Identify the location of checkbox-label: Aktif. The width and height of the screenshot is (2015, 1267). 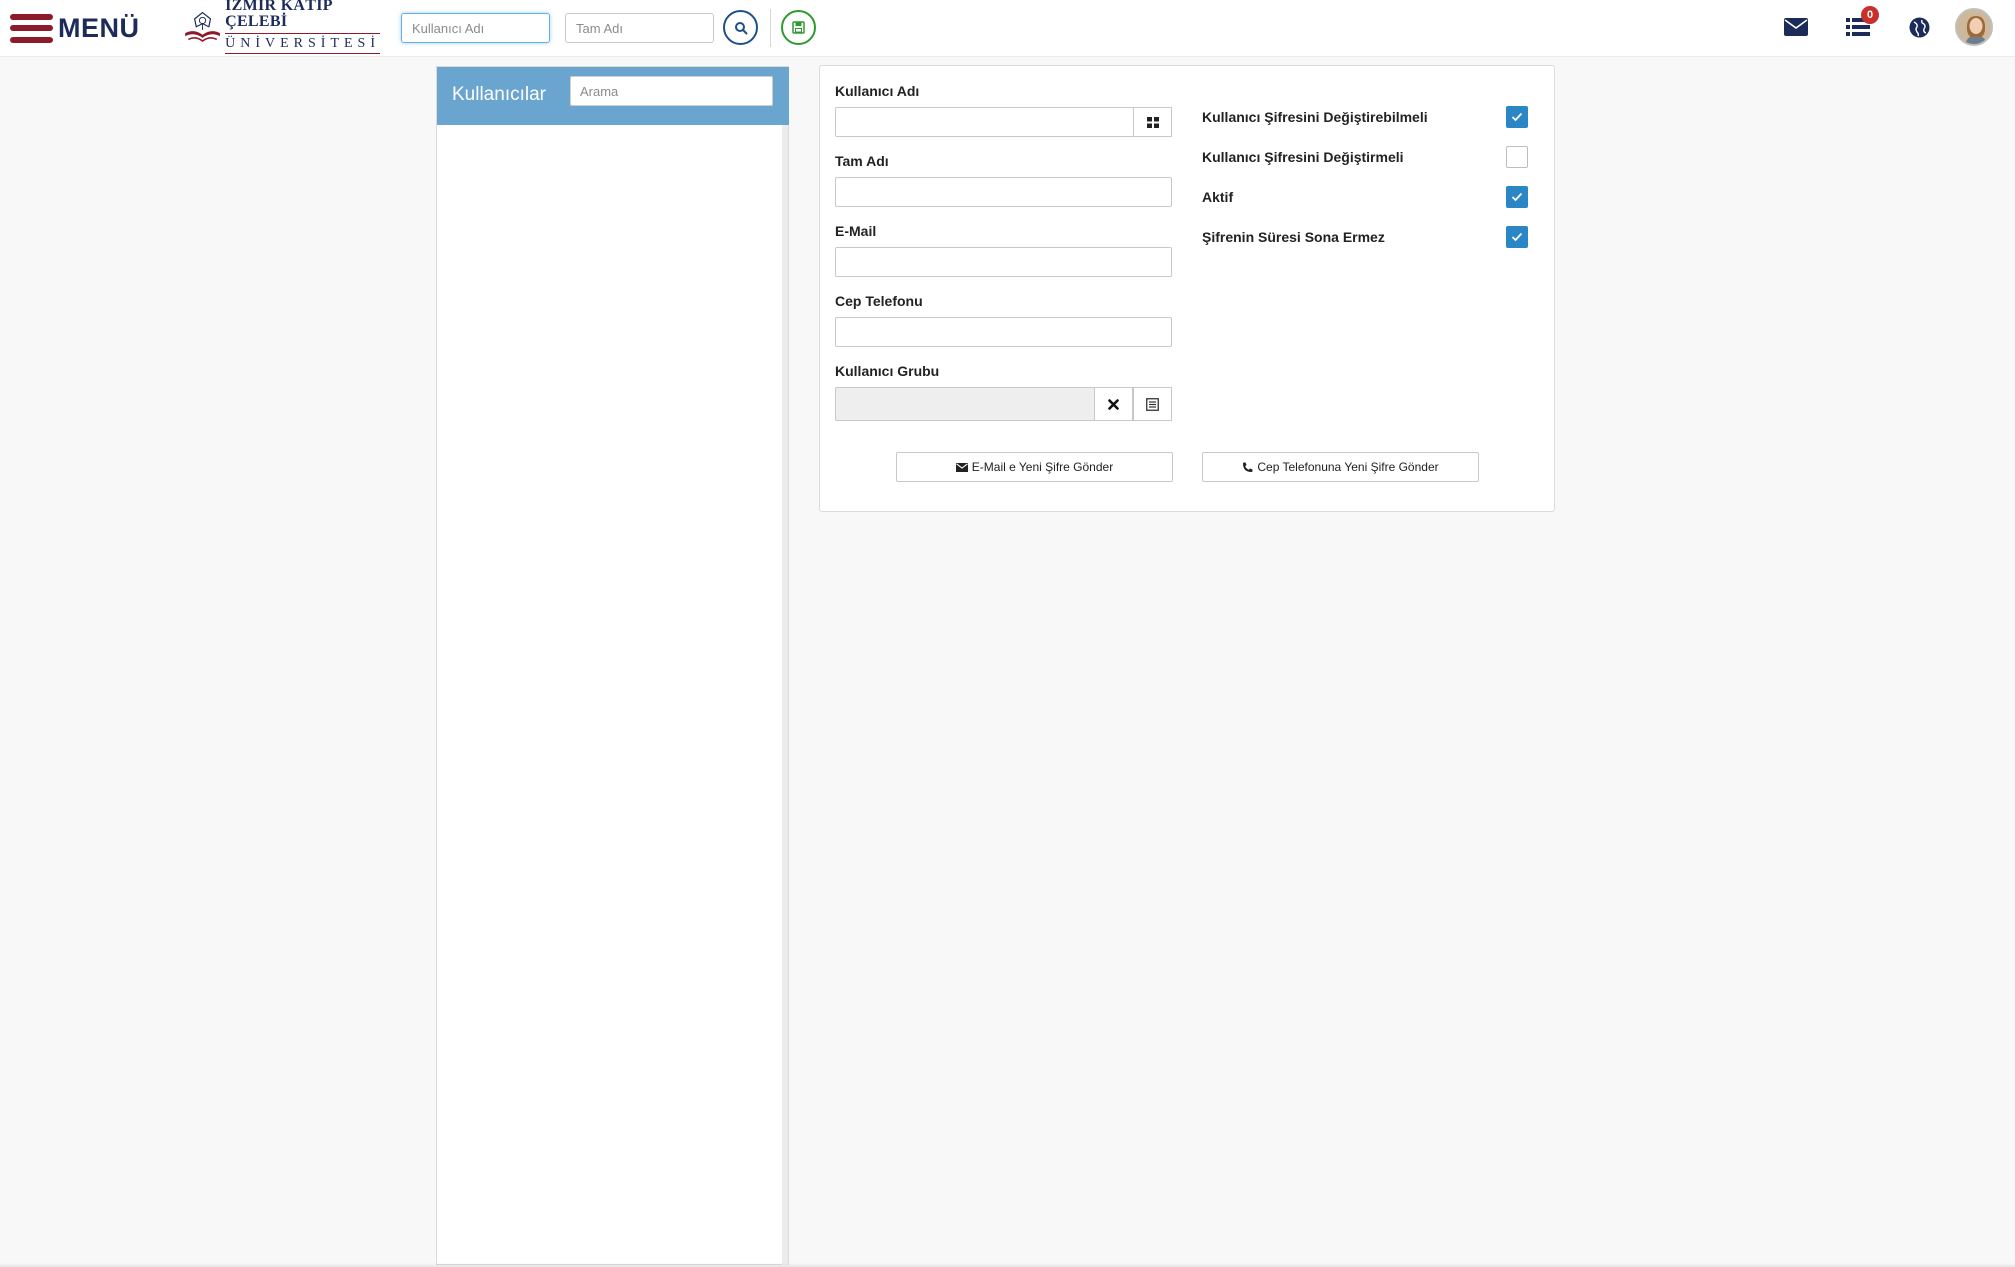
(1218, 197).